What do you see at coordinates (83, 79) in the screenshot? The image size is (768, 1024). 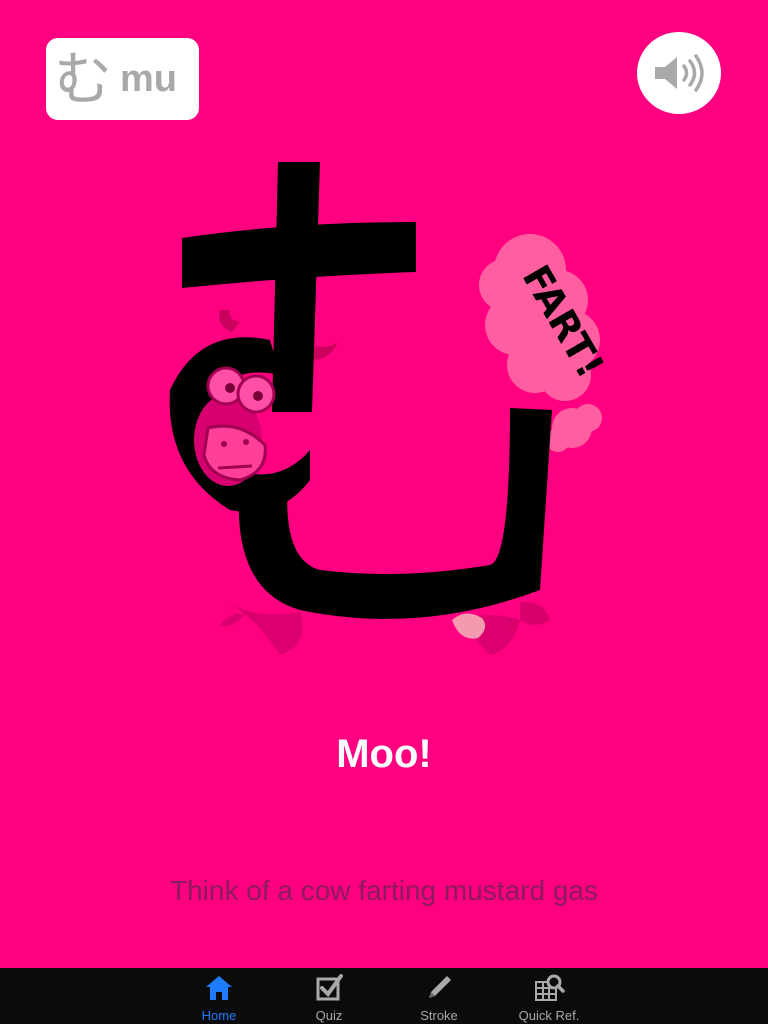 I see `kana-character: む` at bounding box center [83, 79].